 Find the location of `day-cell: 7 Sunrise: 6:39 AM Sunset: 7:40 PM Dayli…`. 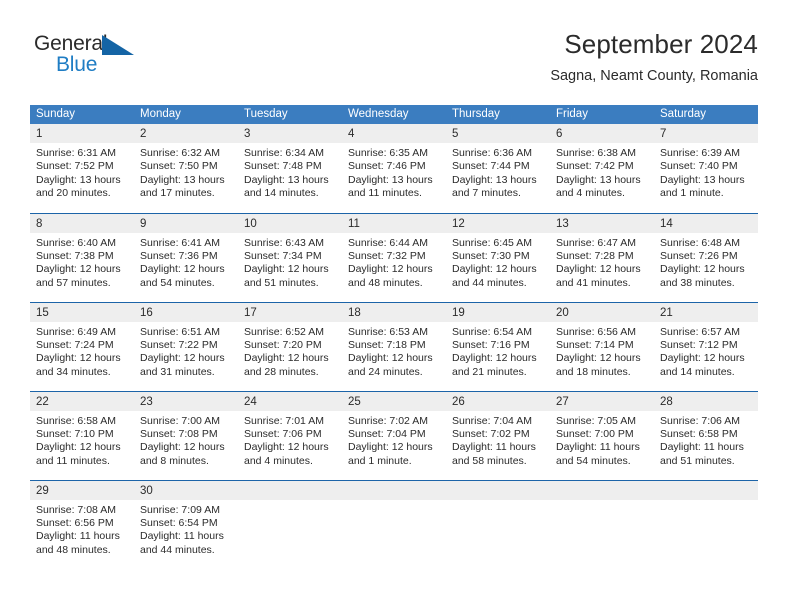

day-cell: 7 Sunrise: 6:39 AM Sunset: 7:40 PM Dayli… is located at coordinates (706, 168).